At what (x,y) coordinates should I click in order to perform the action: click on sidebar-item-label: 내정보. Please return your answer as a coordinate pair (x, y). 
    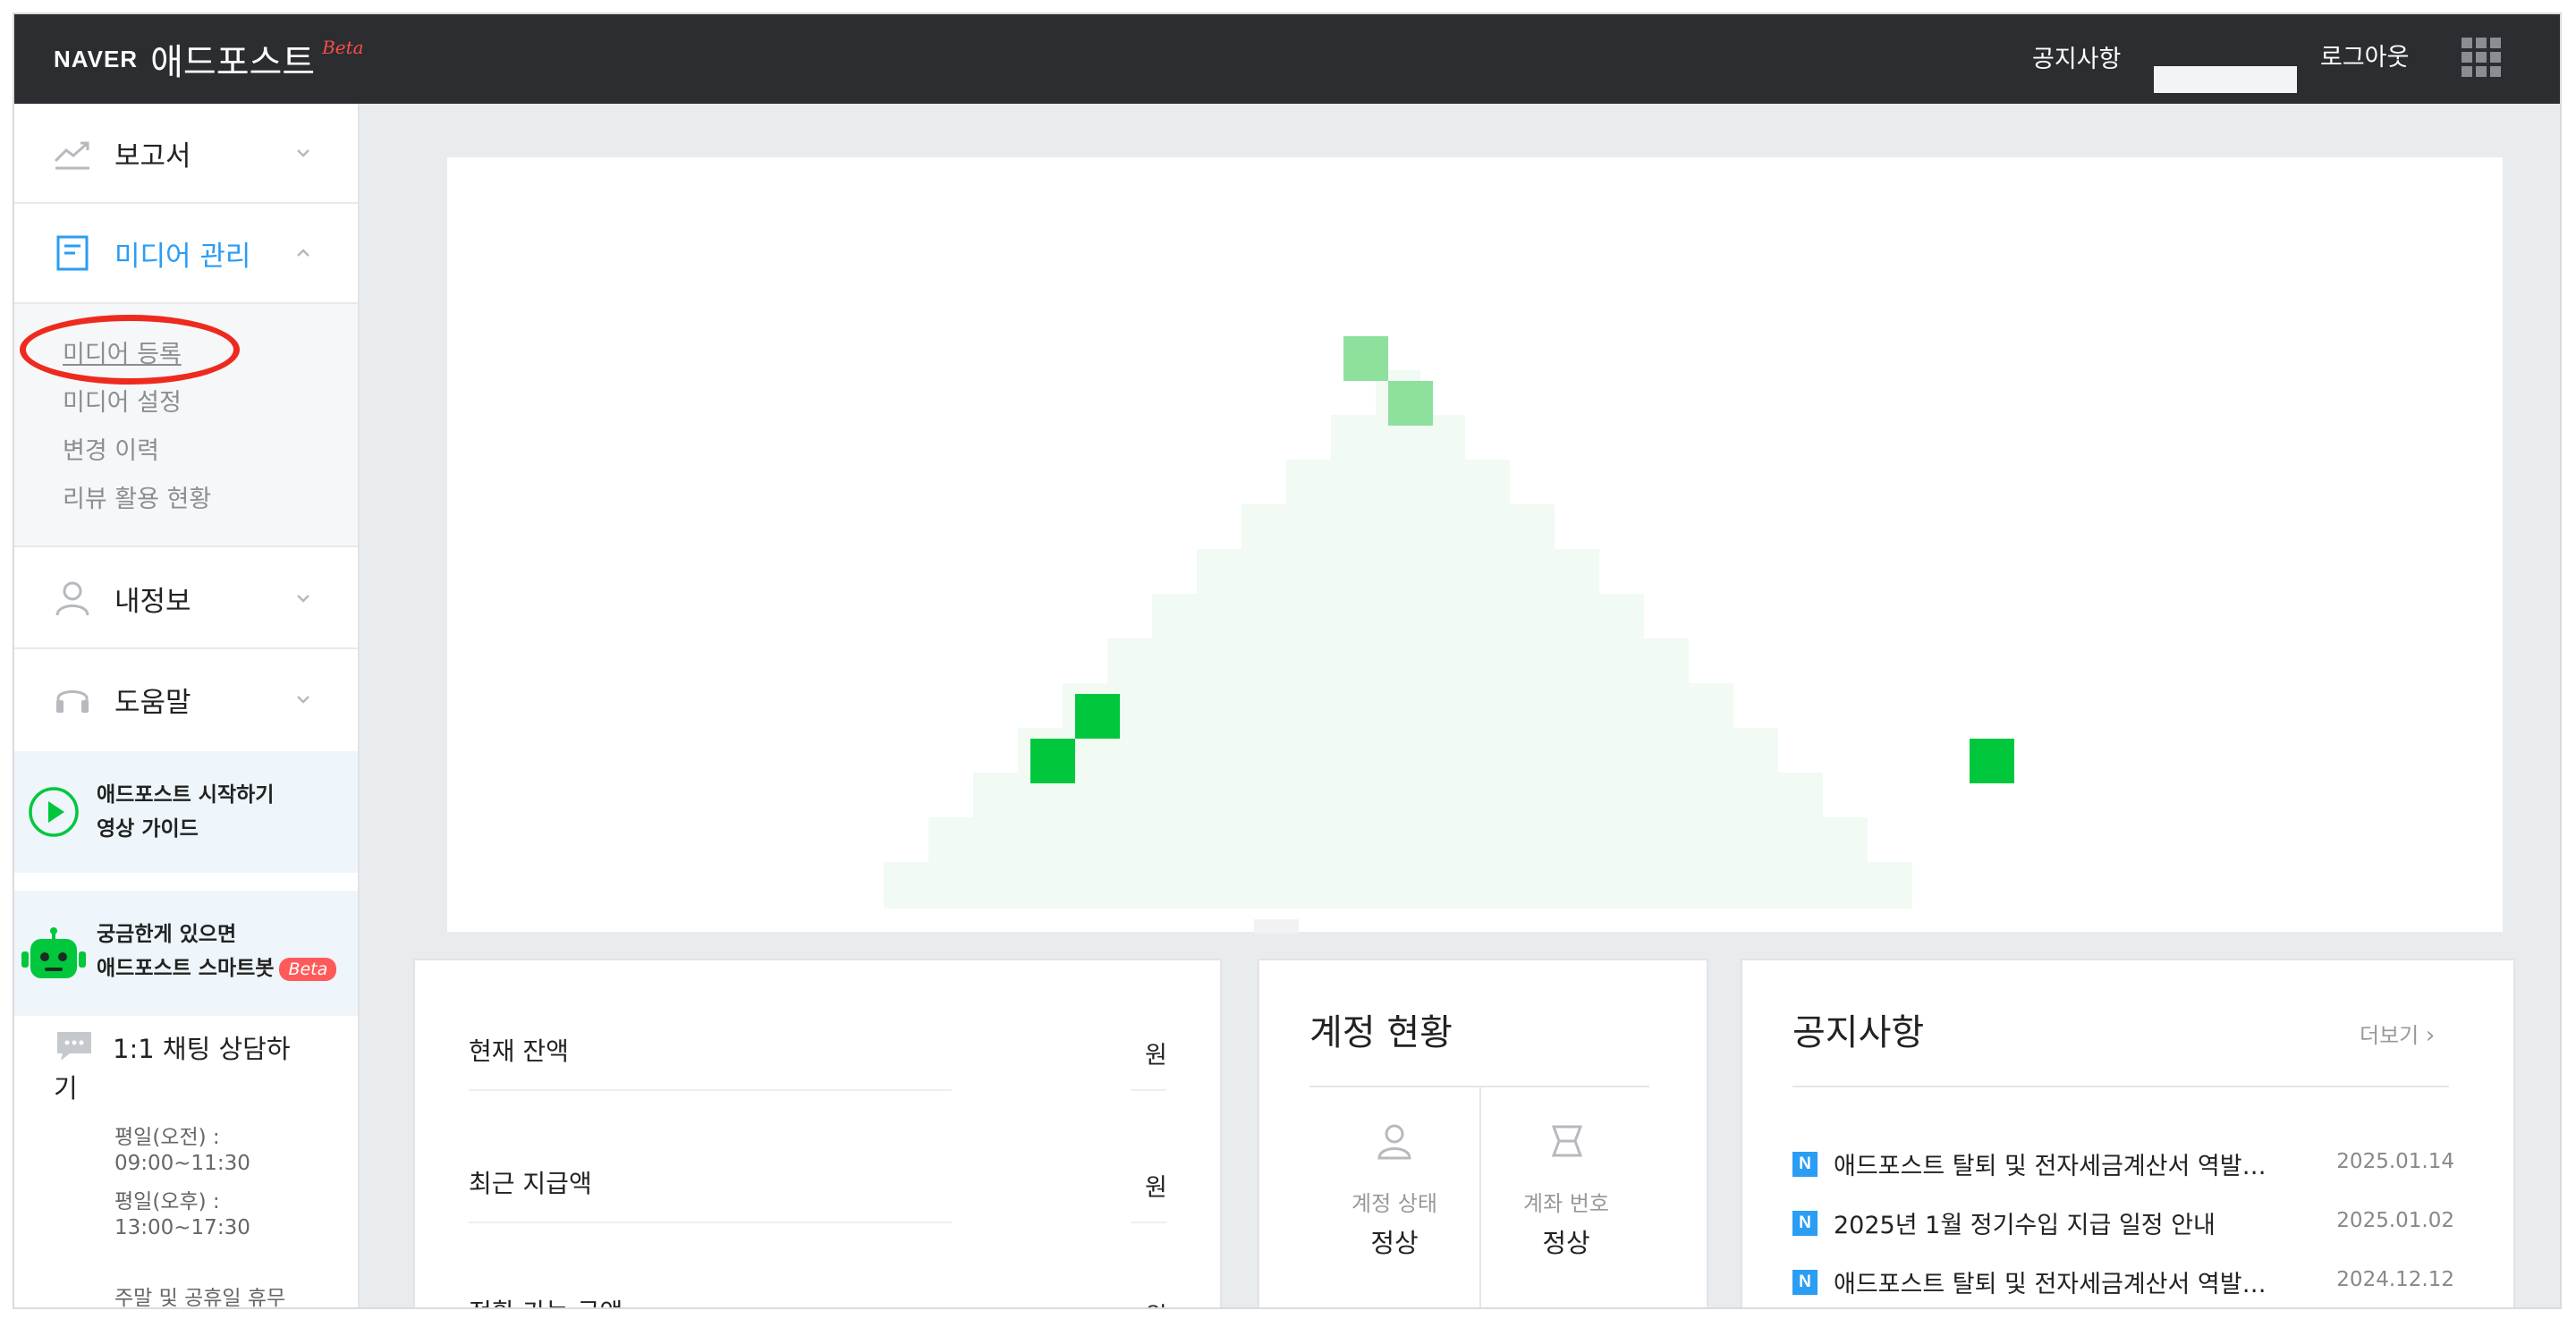
    Looking at the image, I should click on (152, 601).